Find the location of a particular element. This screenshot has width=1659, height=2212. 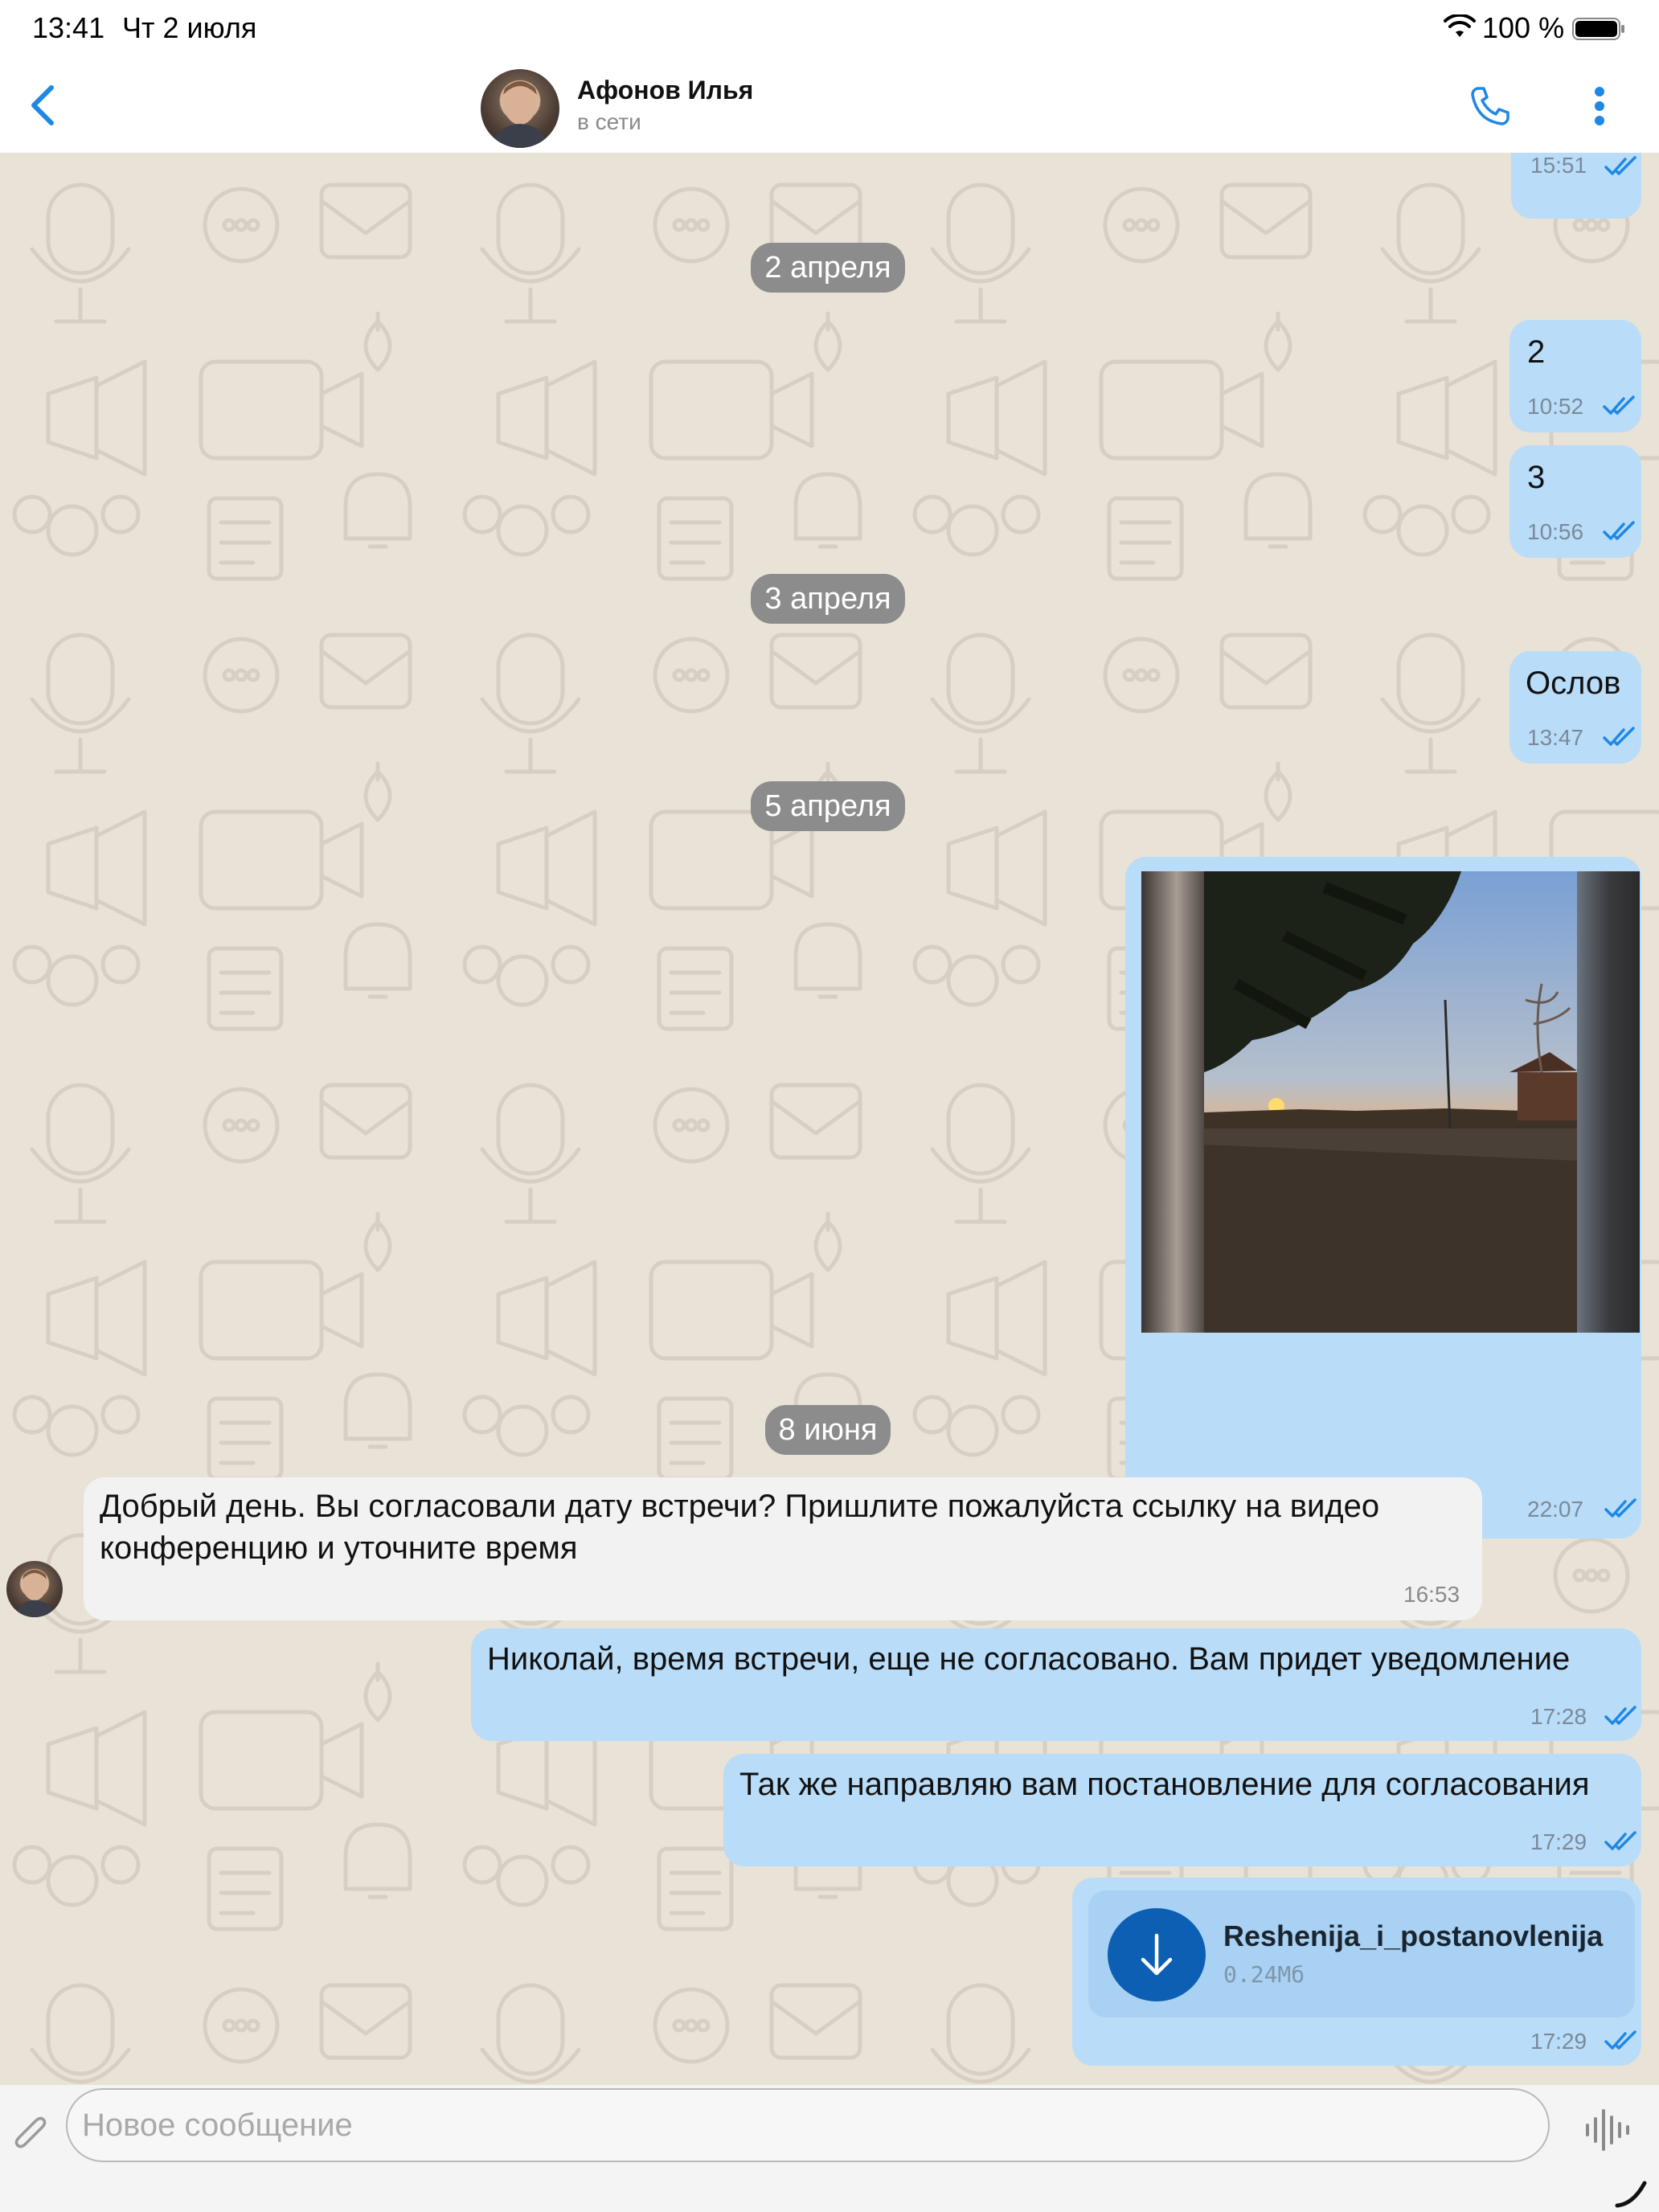

message-time: 22:07 is located at coordinates (1555, 1509).